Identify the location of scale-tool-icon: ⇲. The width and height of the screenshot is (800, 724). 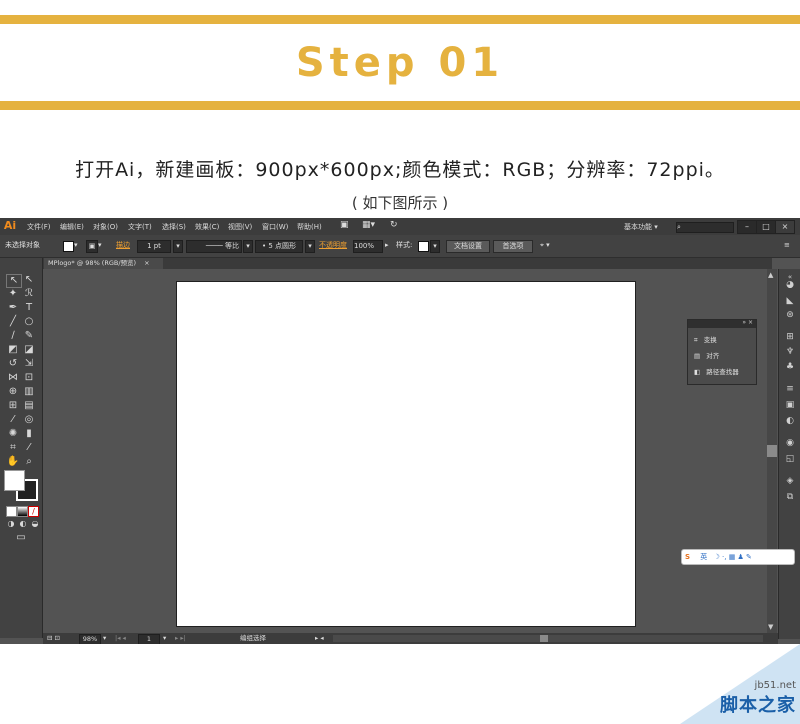
(29, 364).